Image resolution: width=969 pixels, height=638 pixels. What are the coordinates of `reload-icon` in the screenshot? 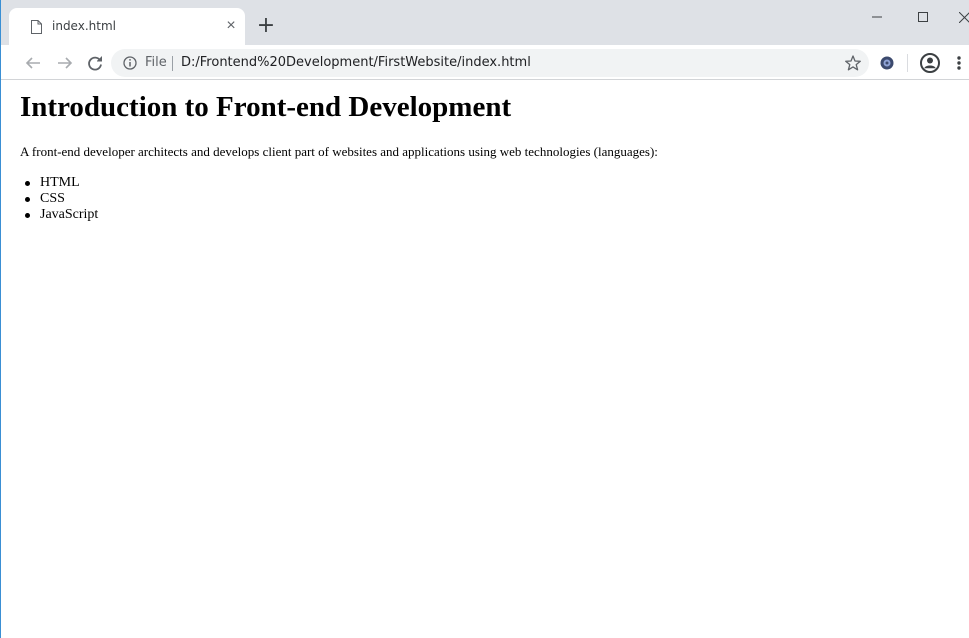 It's located at (95, 63).